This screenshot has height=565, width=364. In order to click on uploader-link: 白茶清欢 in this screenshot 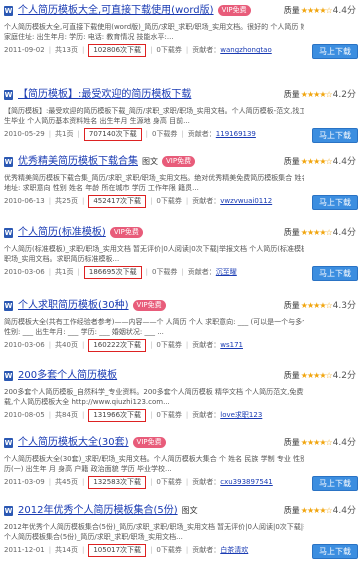, I will do `click(234, 550)`.